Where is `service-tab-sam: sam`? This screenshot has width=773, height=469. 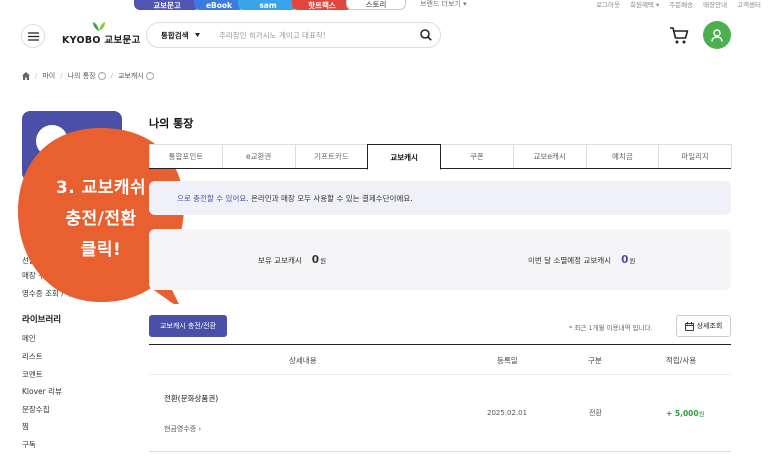 service-tab-sam: sam is located at coordinates (268, 5).